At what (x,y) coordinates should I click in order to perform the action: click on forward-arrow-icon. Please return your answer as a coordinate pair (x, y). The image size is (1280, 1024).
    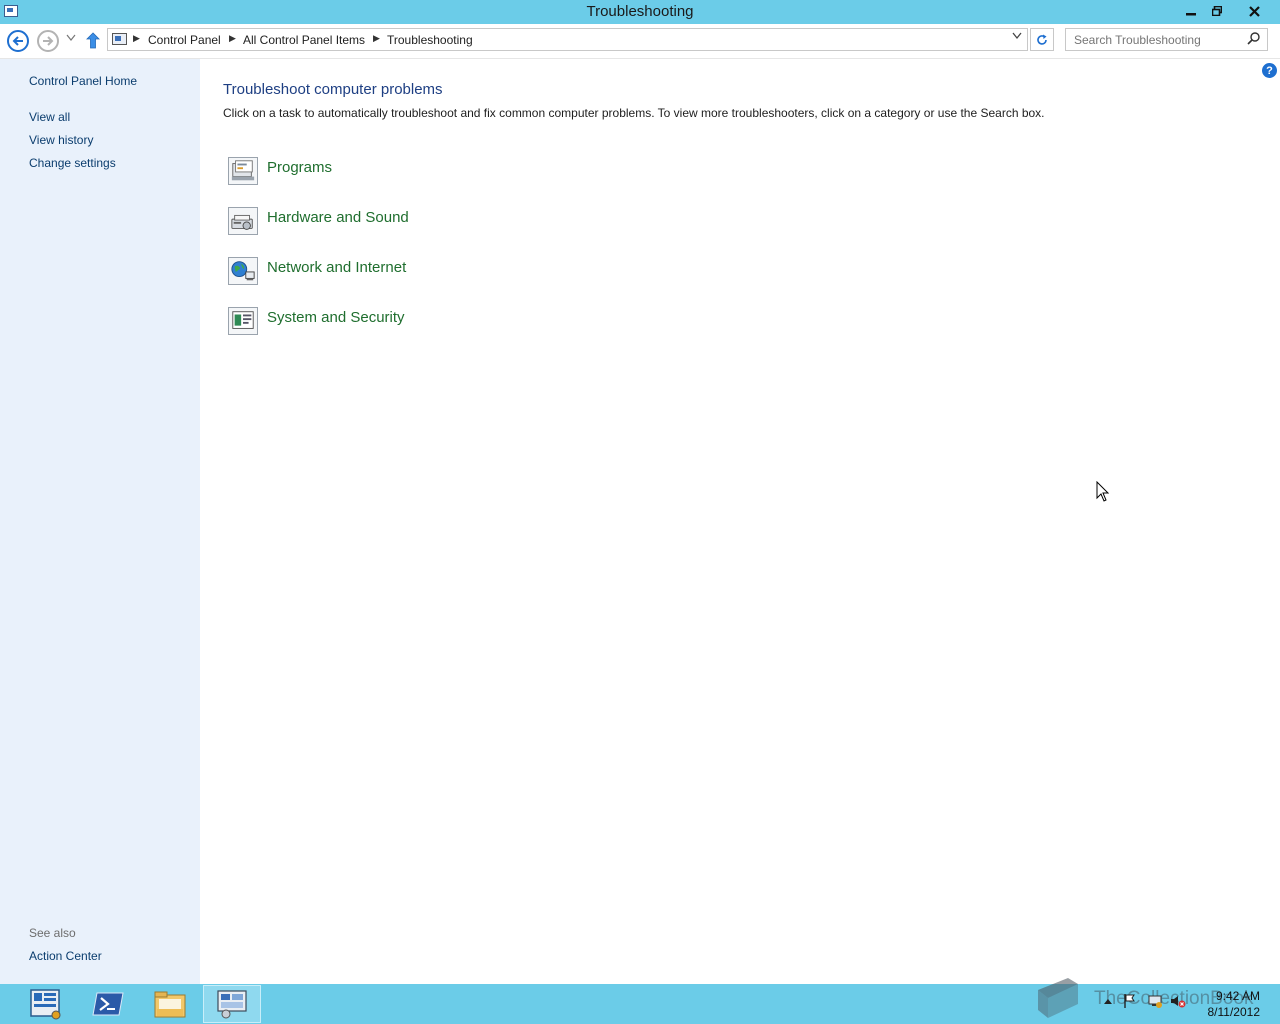
    Looking at the image, I should click on (48, 41).